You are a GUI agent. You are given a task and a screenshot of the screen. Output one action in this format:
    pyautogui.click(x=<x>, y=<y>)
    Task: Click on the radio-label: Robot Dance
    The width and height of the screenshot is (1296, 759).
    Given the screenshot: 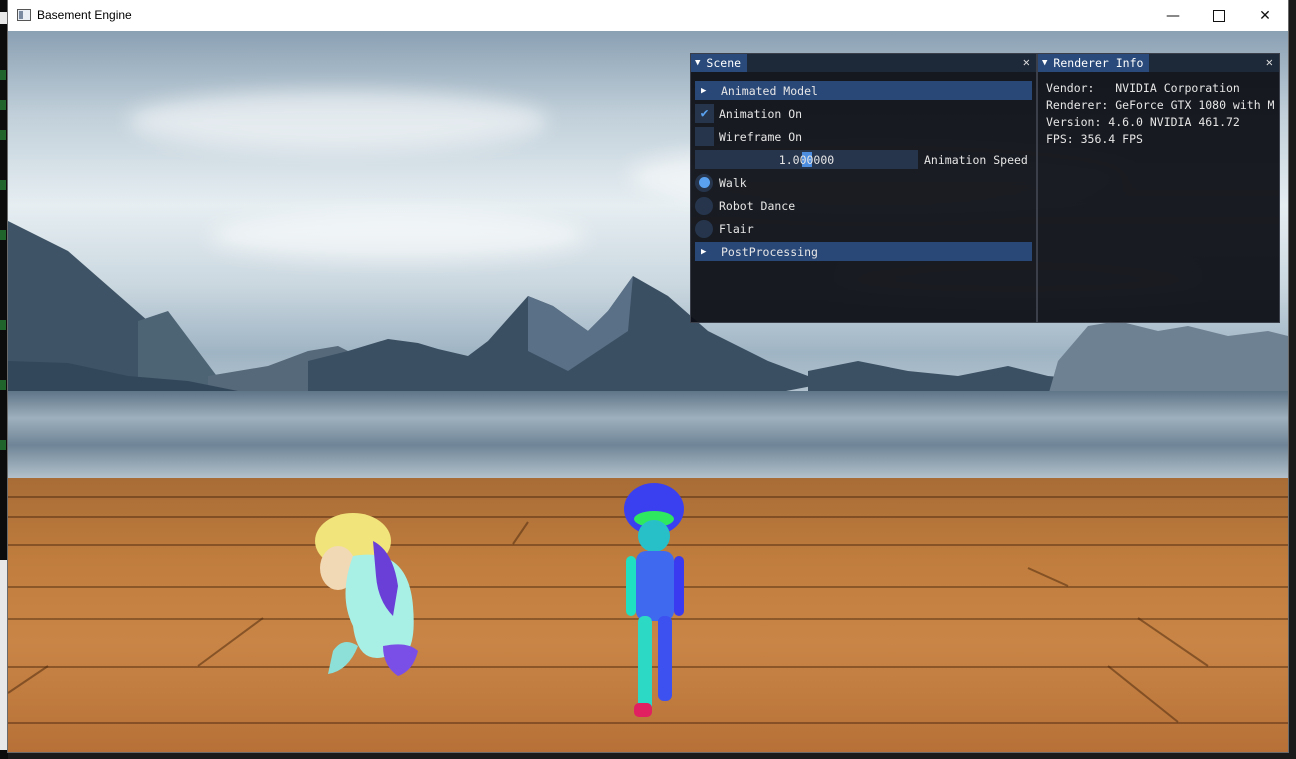 What is the action you would take?
    pyautogui.click(x=757, y=205)
    